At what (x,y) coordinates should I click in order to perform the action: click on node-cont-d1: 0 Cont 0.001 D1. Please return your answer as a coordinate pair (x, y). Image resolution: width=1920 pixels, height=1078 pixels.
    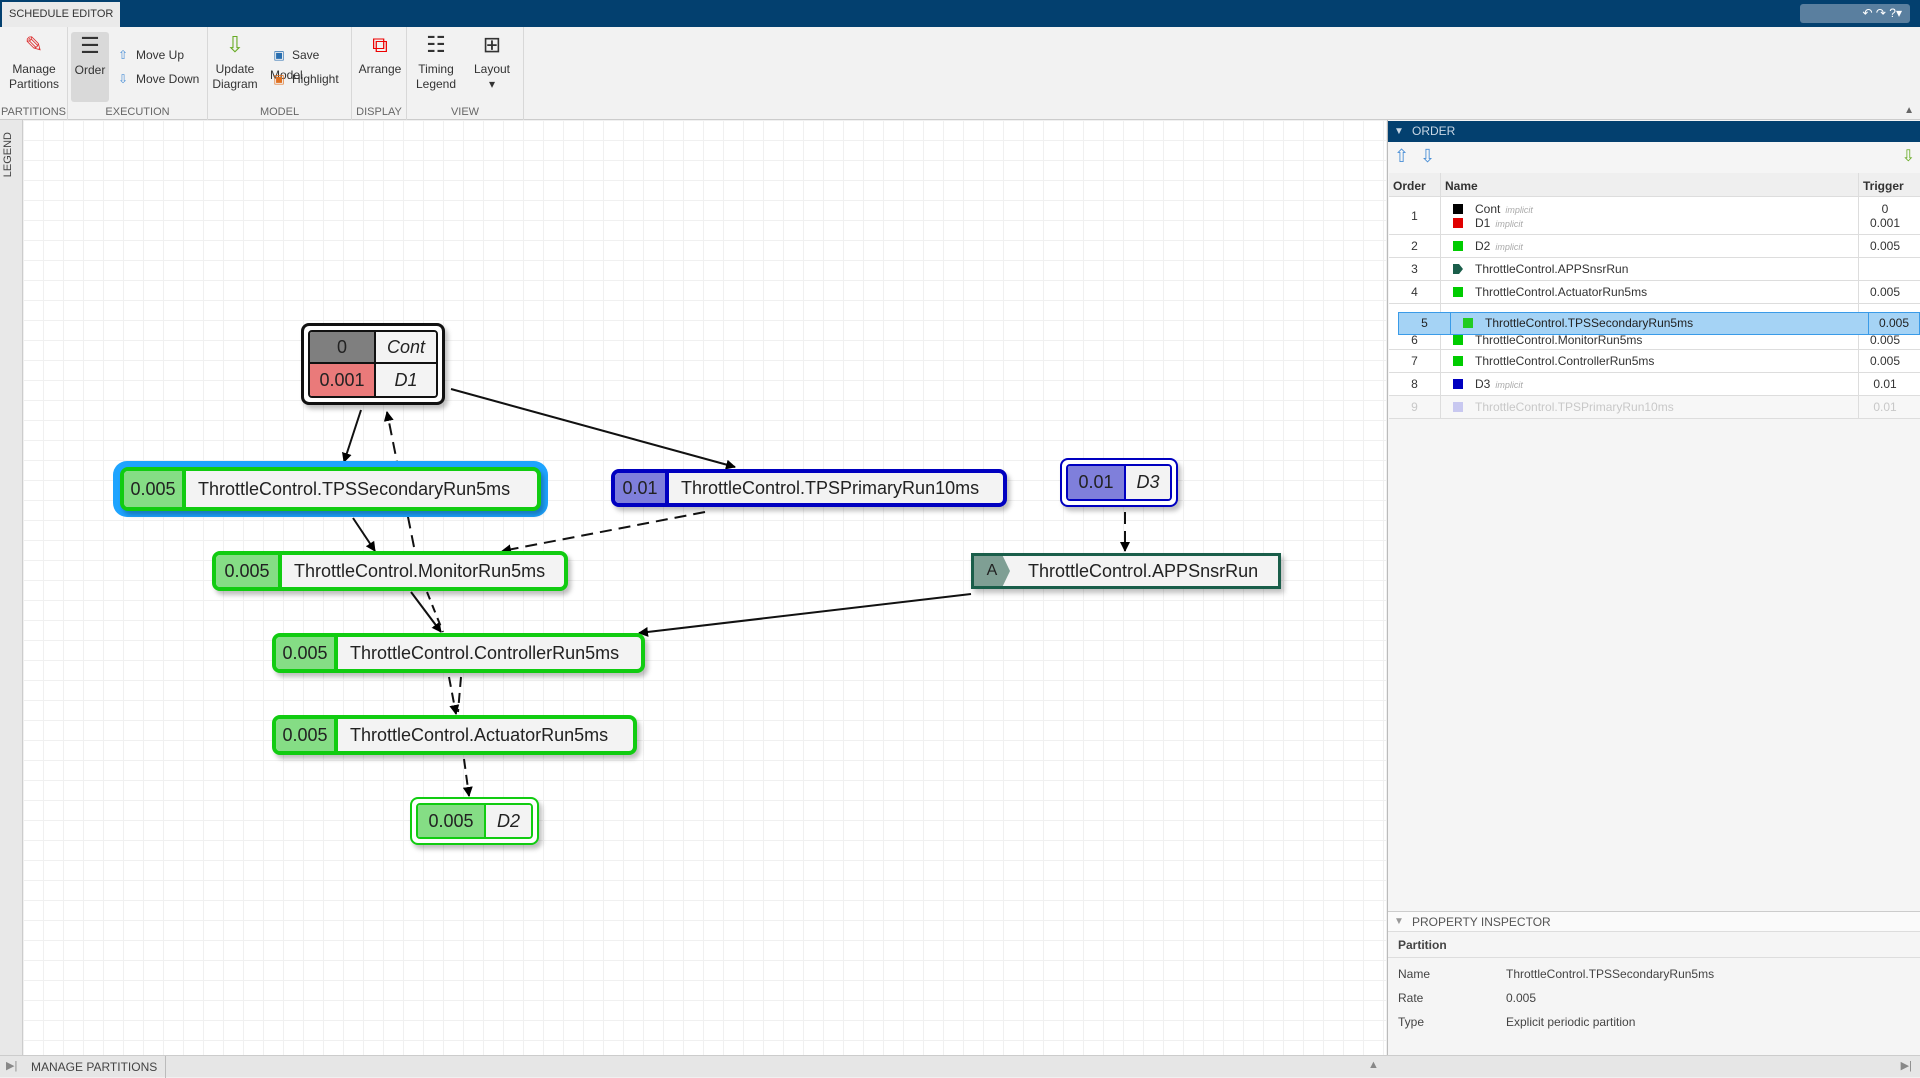
    Looking at the image, I should click on (373, 364).